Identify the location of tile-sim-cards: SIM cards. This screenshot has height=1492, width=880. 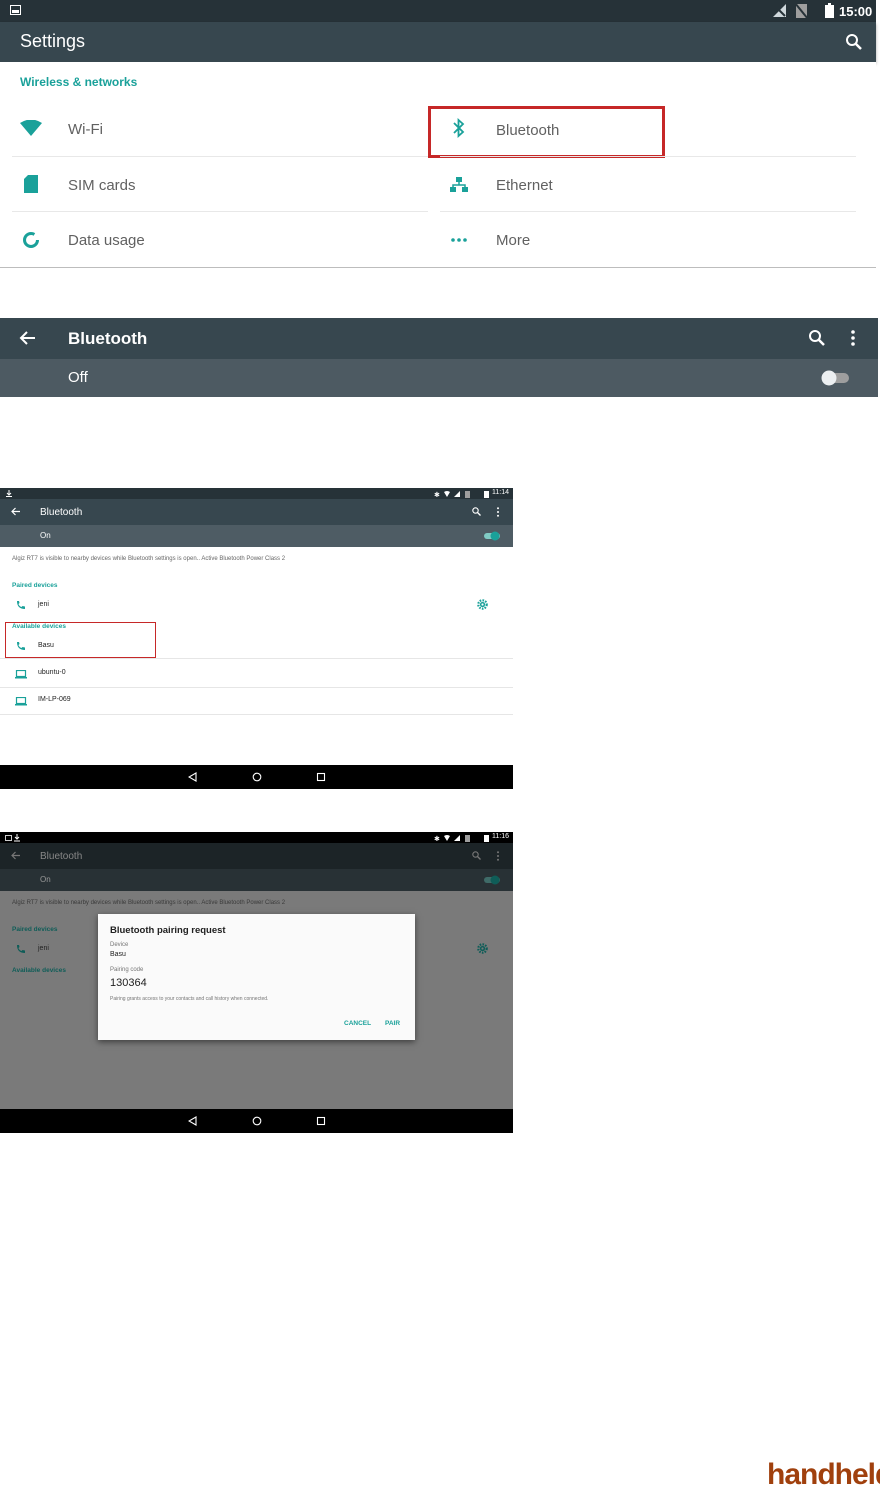
(220, 186).